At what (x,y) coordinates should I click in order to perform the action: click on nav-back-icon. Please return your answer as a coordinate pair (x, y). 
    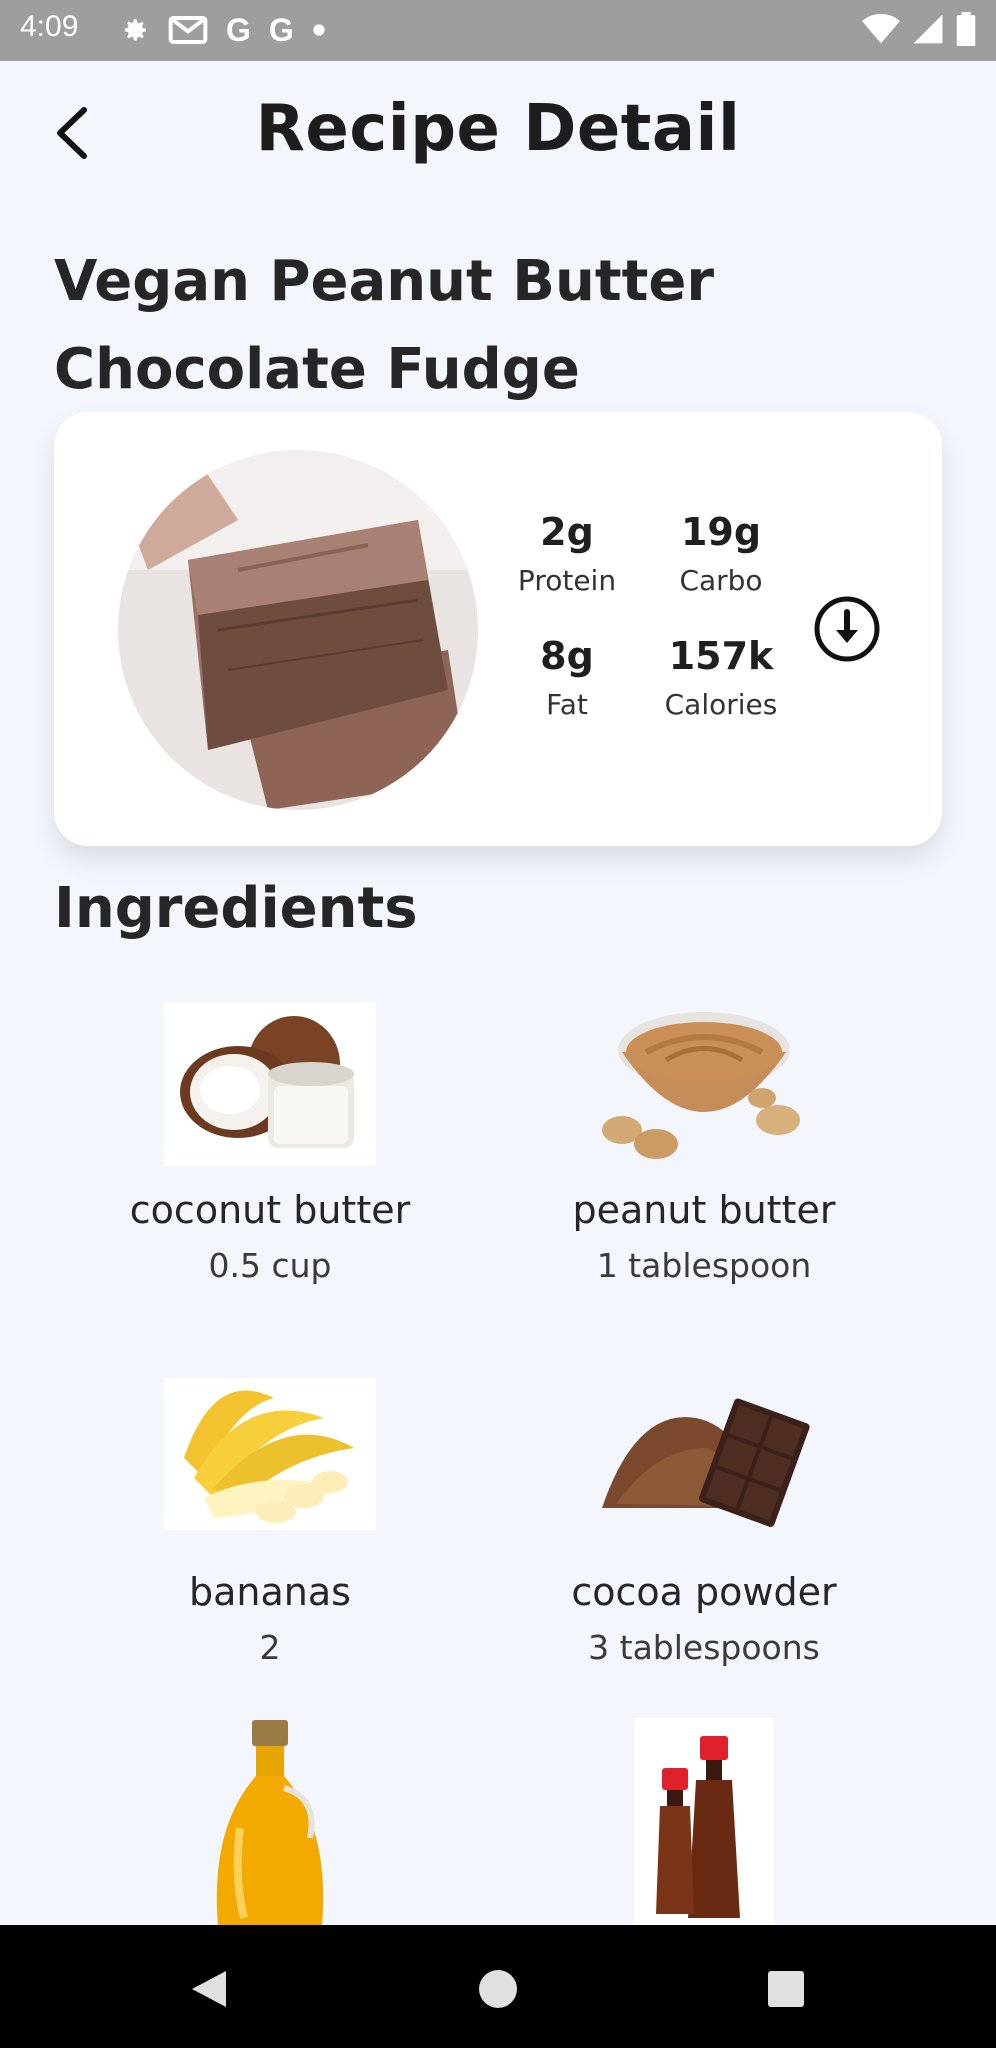
    Looking at the image, I should click on (208, 1989).